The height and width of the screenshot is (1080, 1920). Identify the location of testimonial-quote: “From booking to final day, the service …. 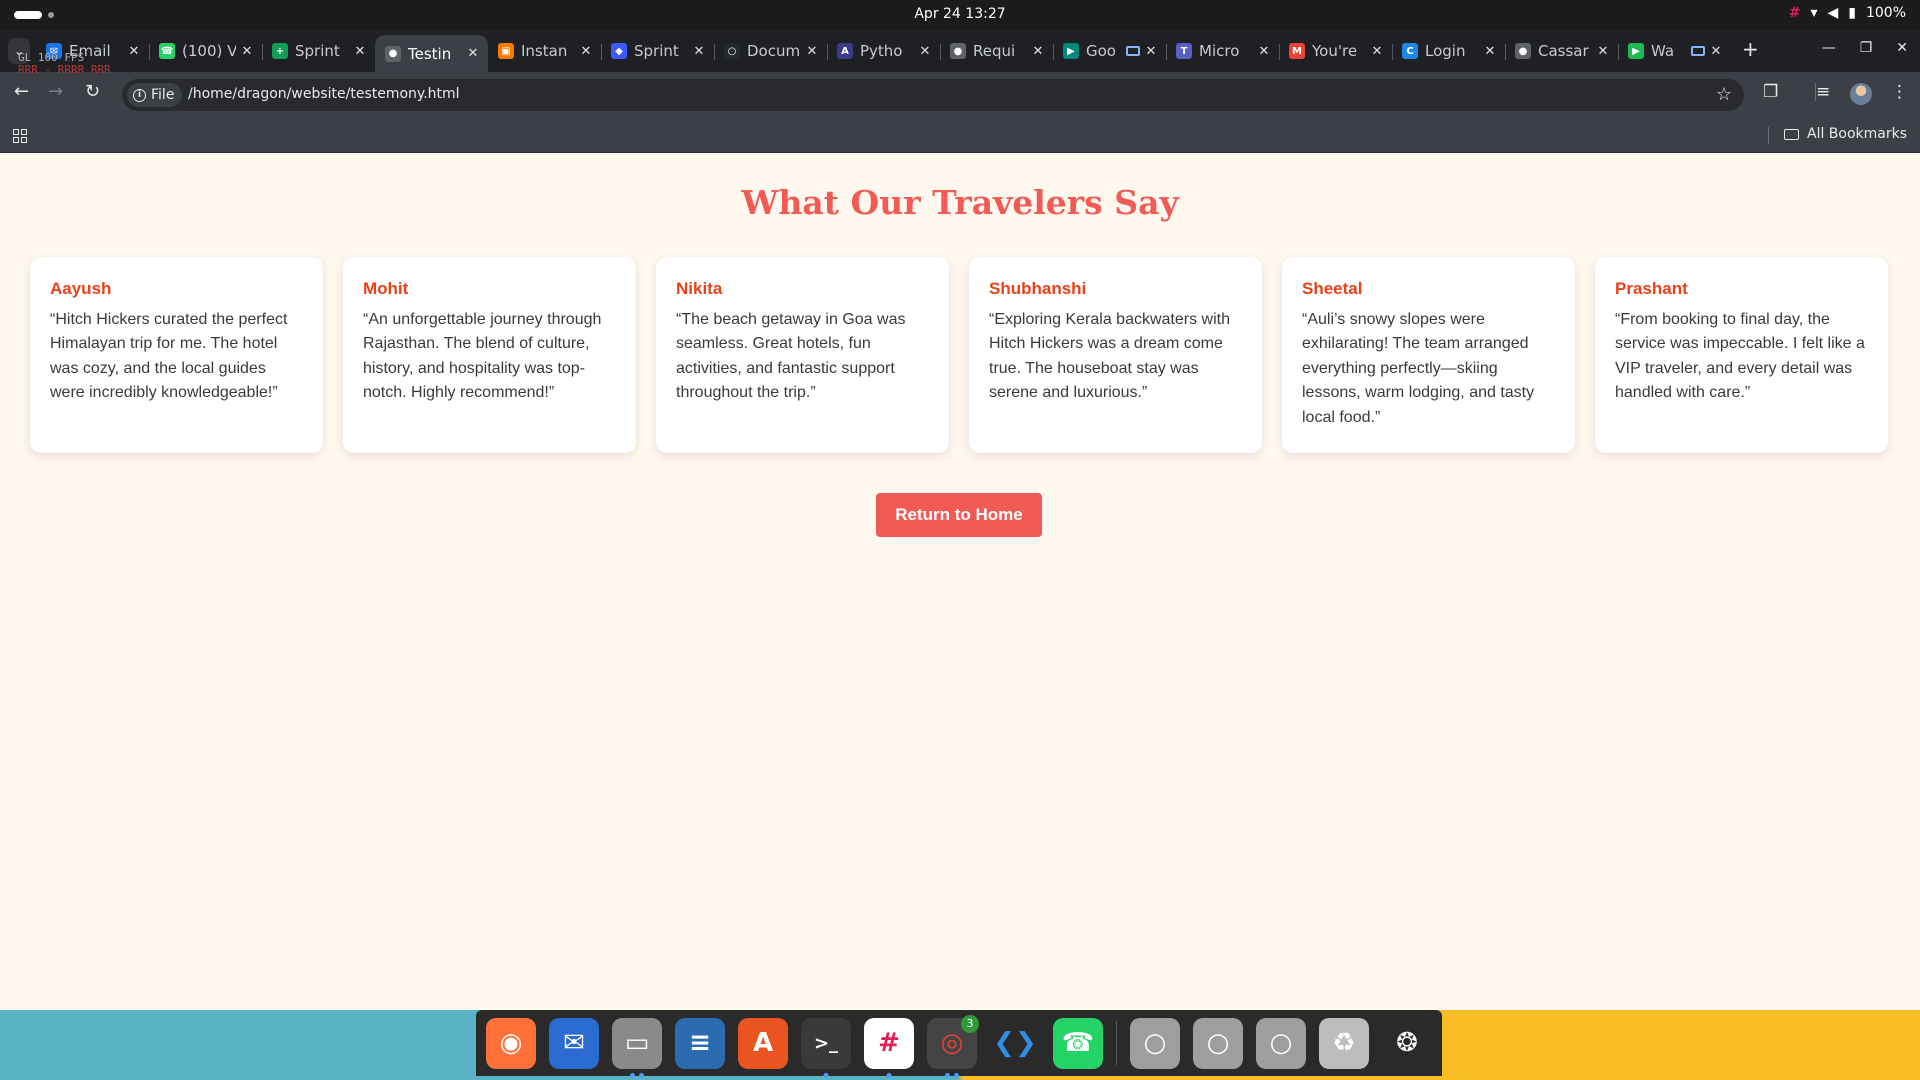
(1740, 356).